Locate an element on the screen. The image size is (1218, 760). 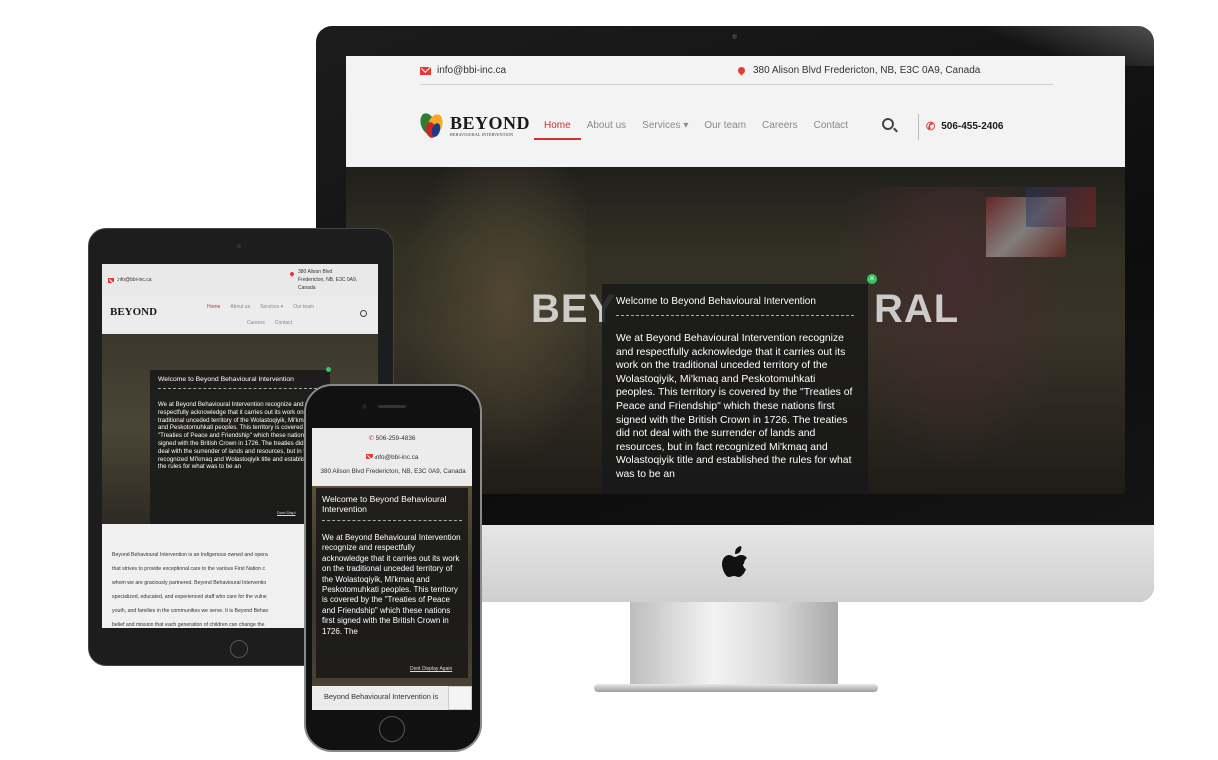
mobile-email: info@bbi-inc.ca is located at coordinates (392, 457).